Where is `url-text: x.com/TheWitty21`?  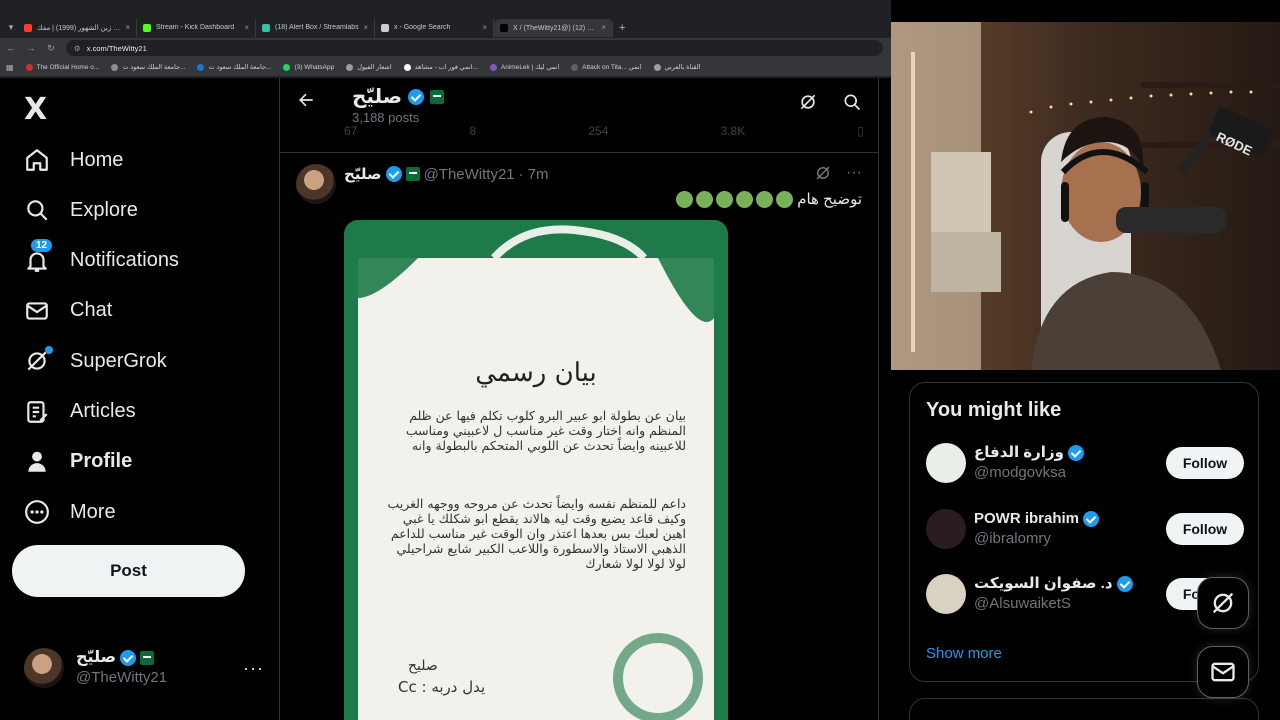 url-text: x.com/TheWitty21 is located at coordinates (116, 48).